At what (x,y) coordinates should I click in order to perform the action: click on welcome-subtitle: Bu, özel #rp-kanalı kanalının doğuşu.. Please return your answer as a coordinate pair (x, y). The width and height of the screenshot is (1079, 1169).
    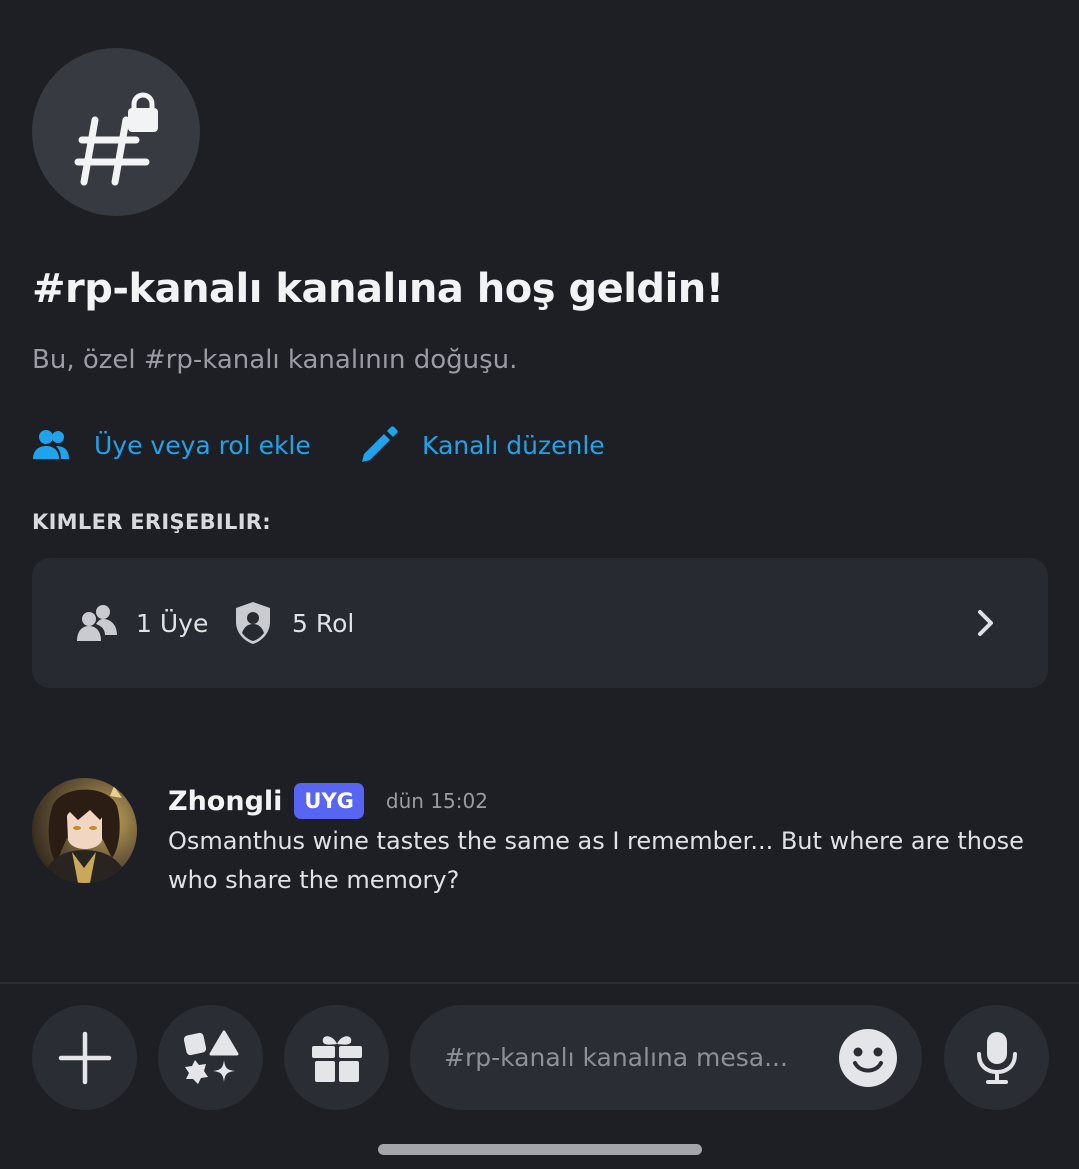
    Looking at the image, I should click on (275, 360).